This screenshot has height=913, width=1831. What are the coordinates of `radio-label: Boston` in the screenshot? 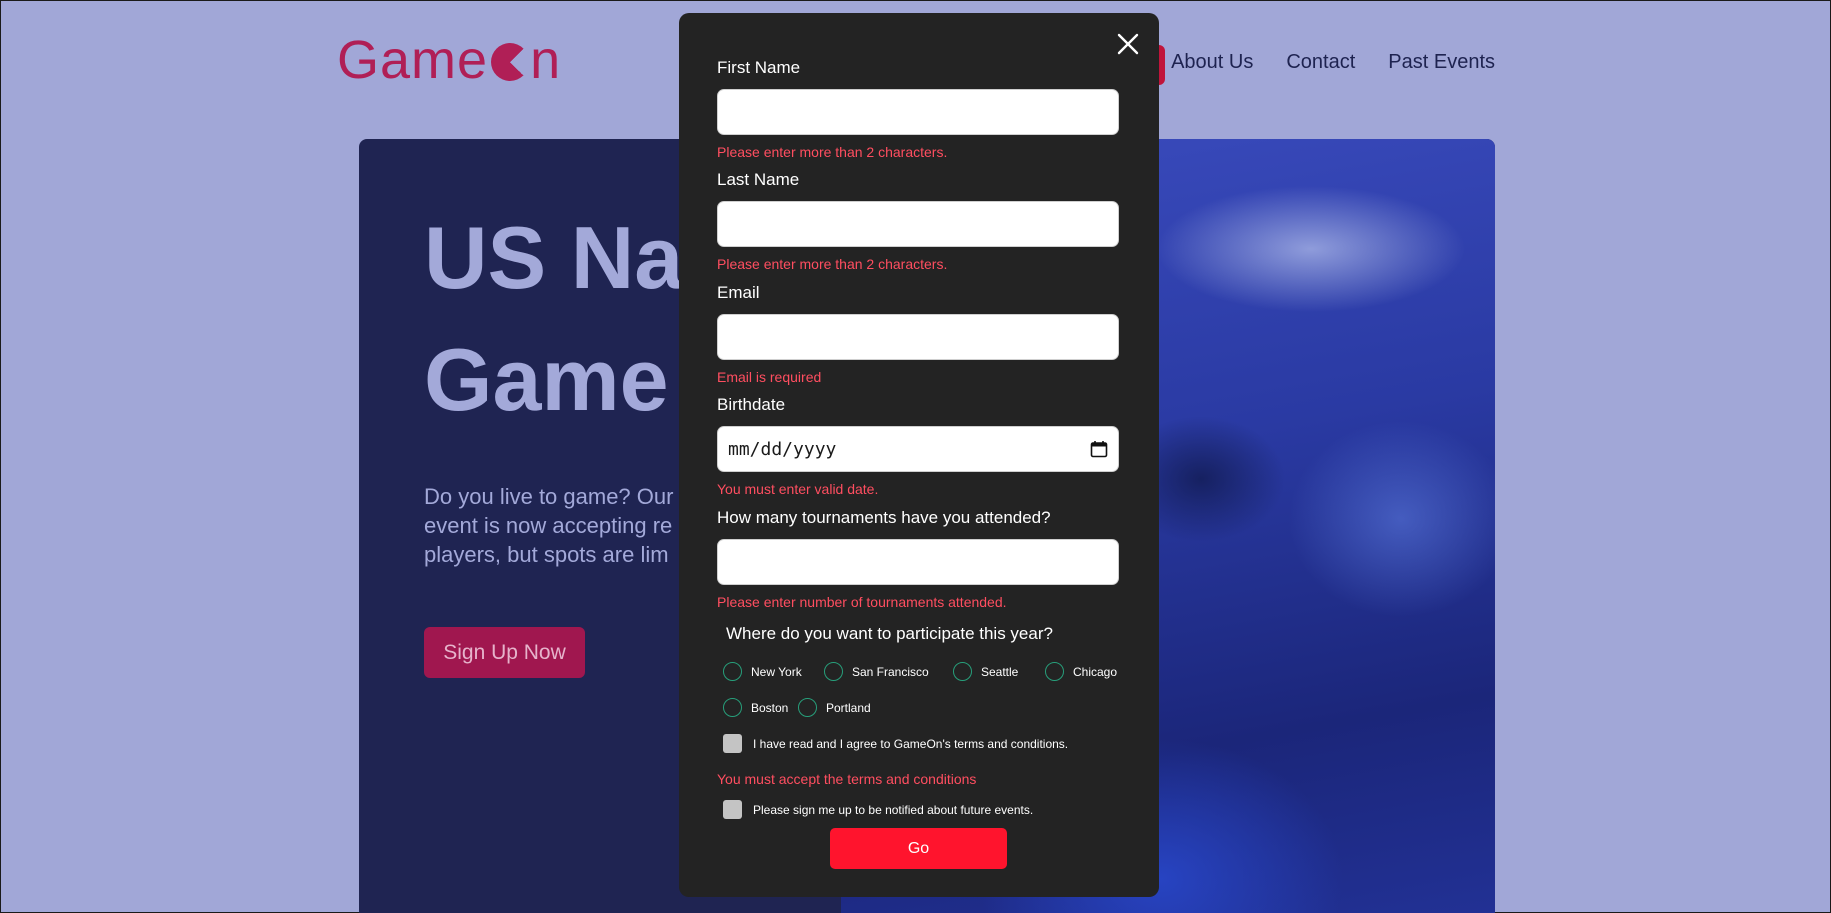 It's located at (770, 707).